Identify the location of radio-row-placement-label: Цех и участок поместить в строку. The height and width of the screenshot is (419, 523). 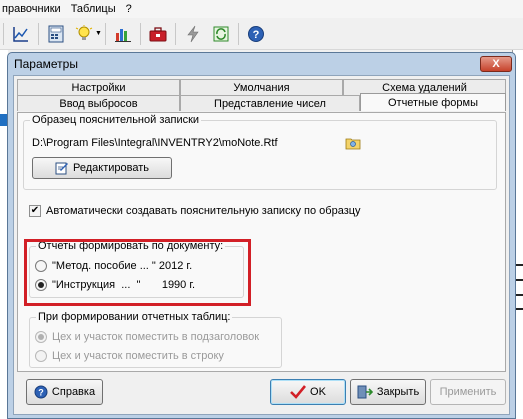
(138, 356).